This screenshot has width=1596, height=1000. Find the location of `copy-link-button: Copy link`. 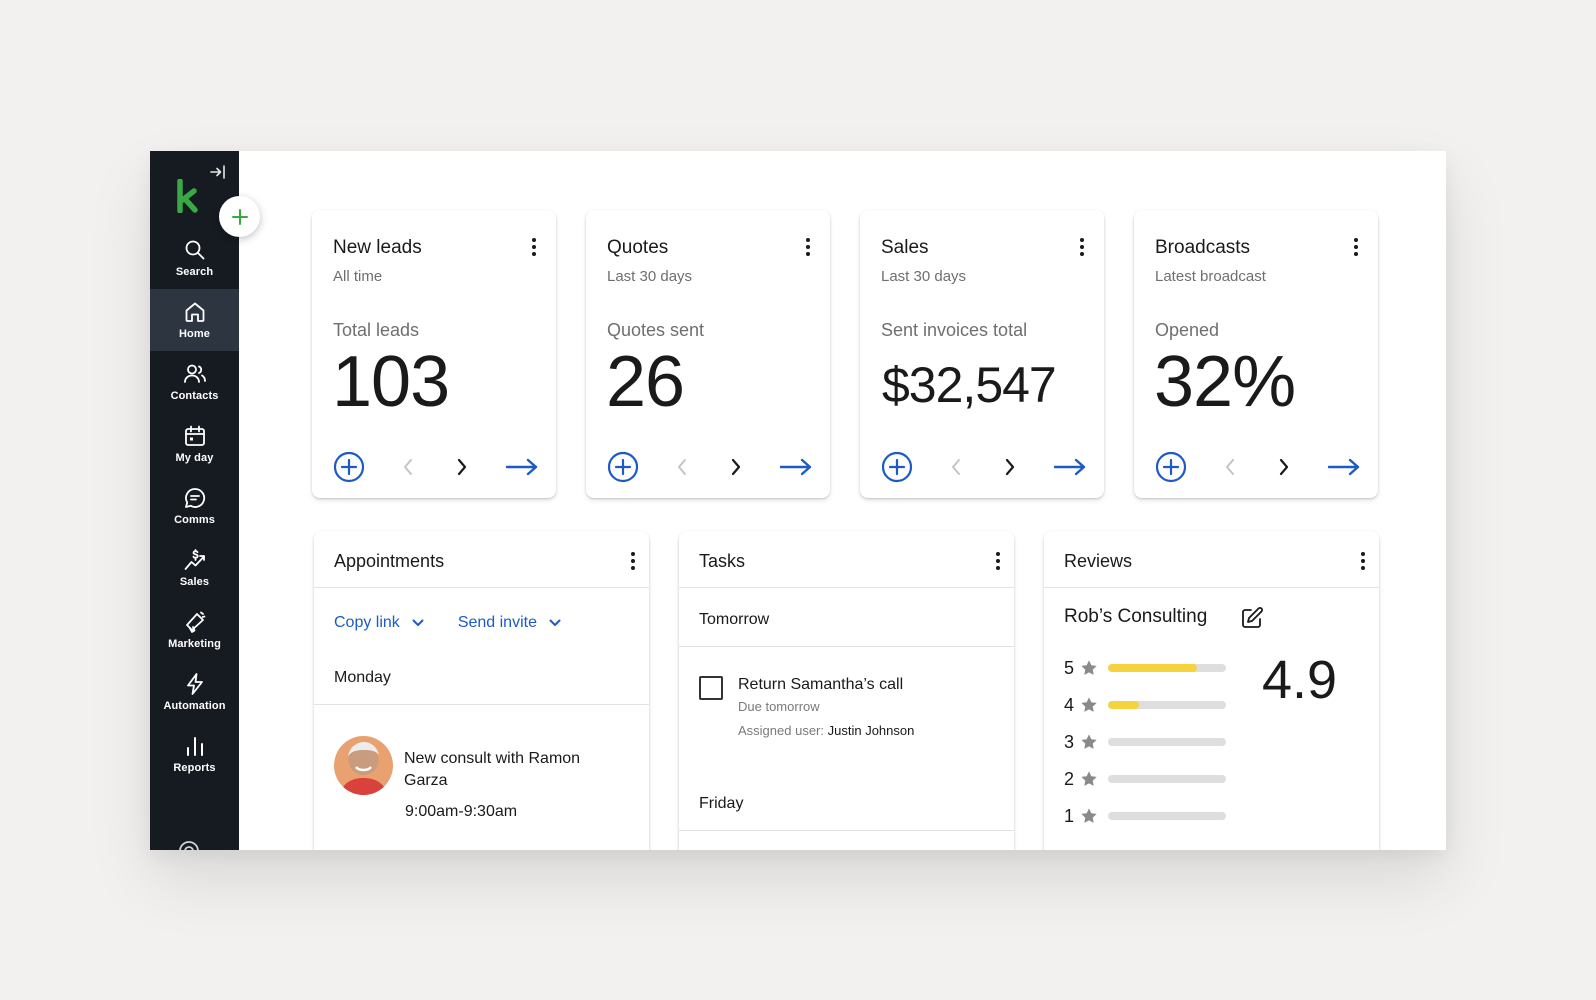

copy-link-button: Copy link is located at coordinates (379, 623).